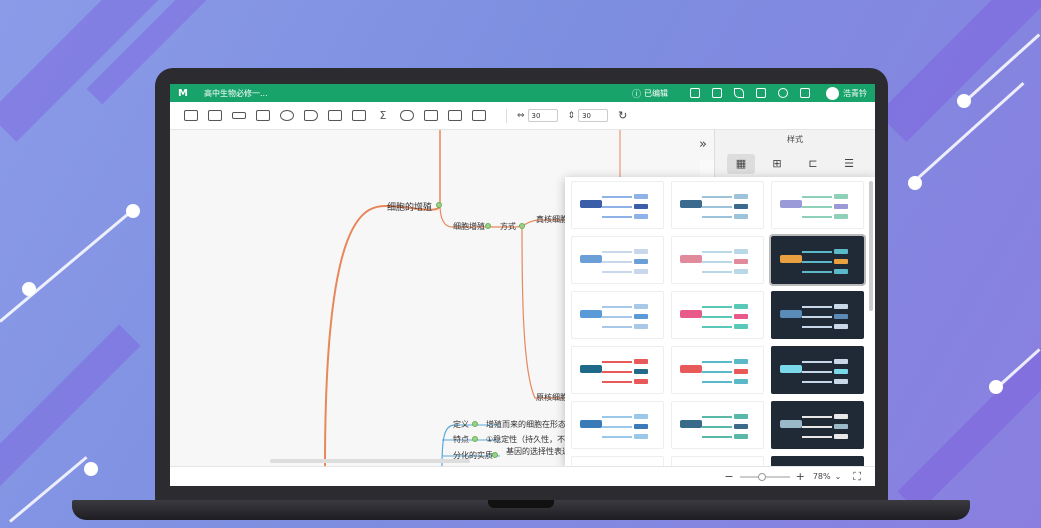  I want to click on topic-eukaryotic: 真核细胞, so click(552, 219).